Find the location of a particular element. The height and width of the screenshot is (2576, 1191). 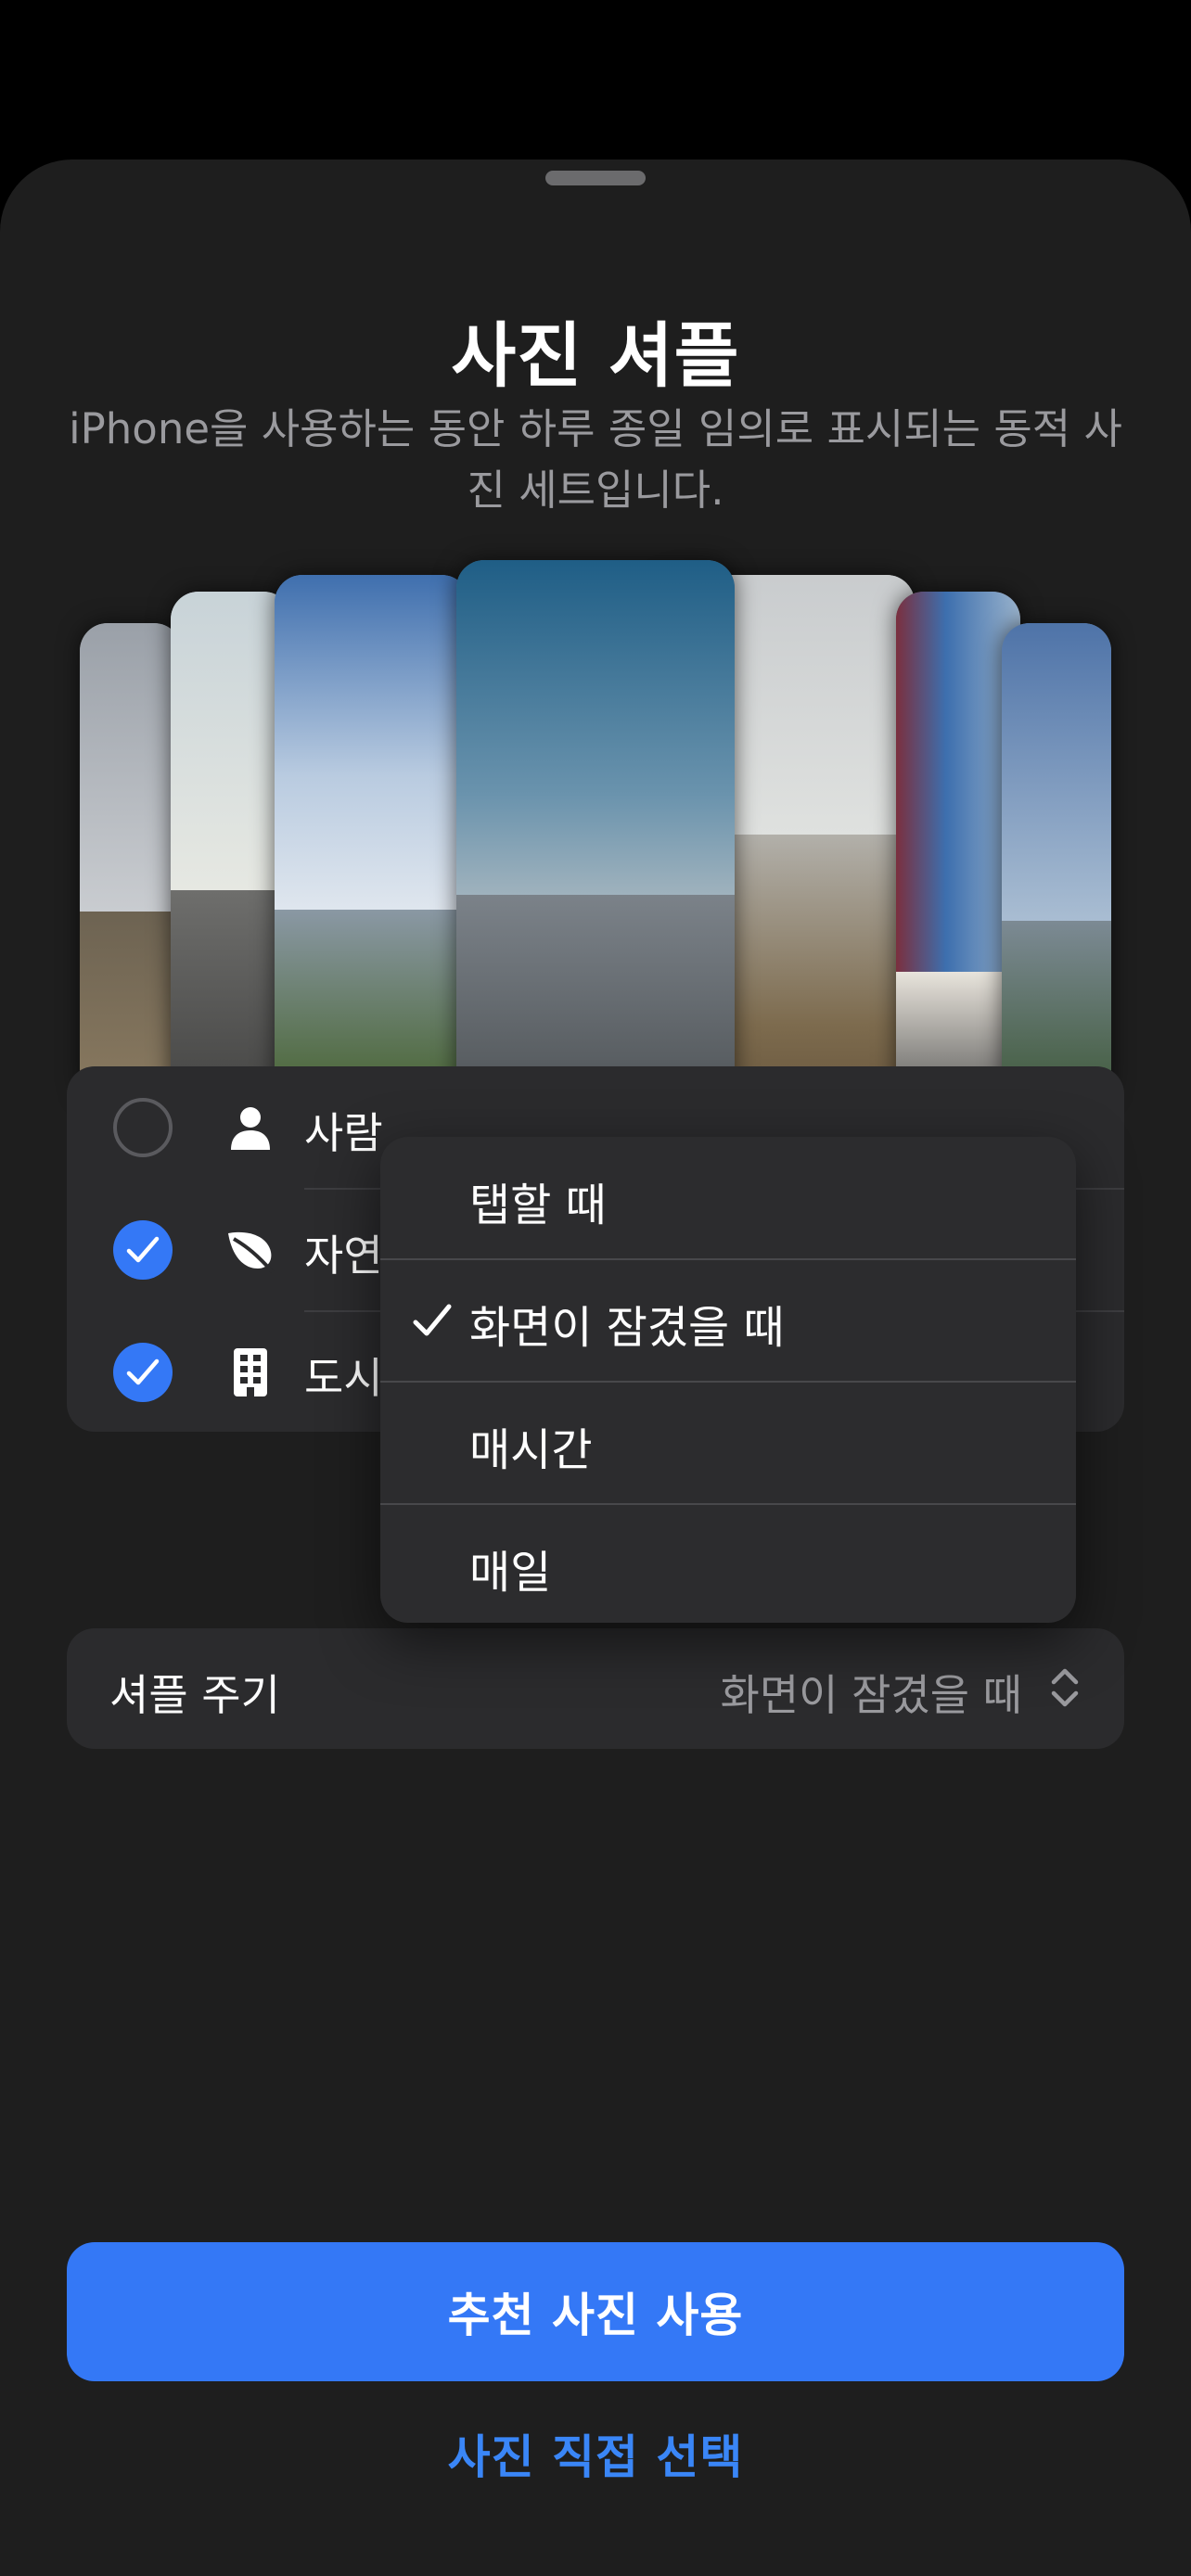

use-featured-photos-button: 추천 사진 사용 is located at coordinates (595, 2312).